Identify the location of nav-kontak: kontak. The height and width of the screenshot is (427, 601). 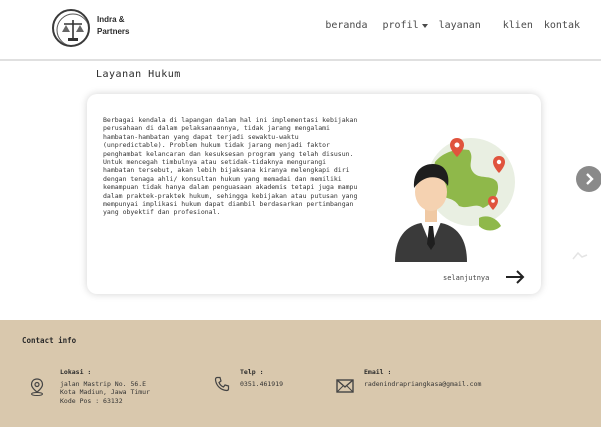
(562, 25).